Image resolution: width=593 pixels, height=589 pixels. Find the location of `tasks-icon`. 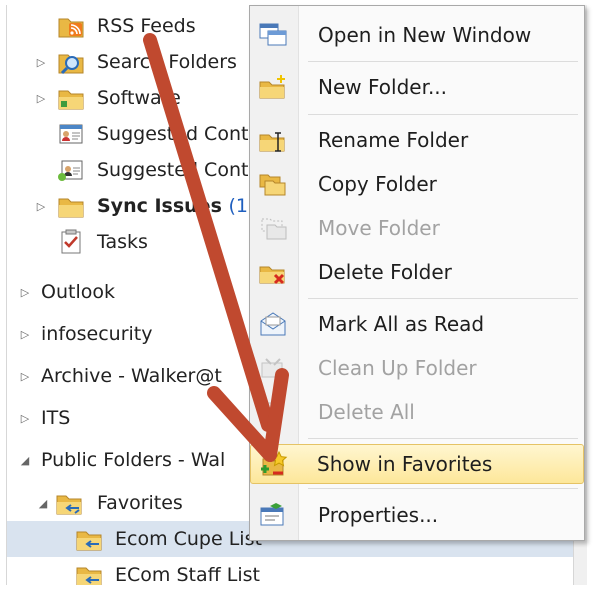

tasks-icon is located at coordinates (71, 242).